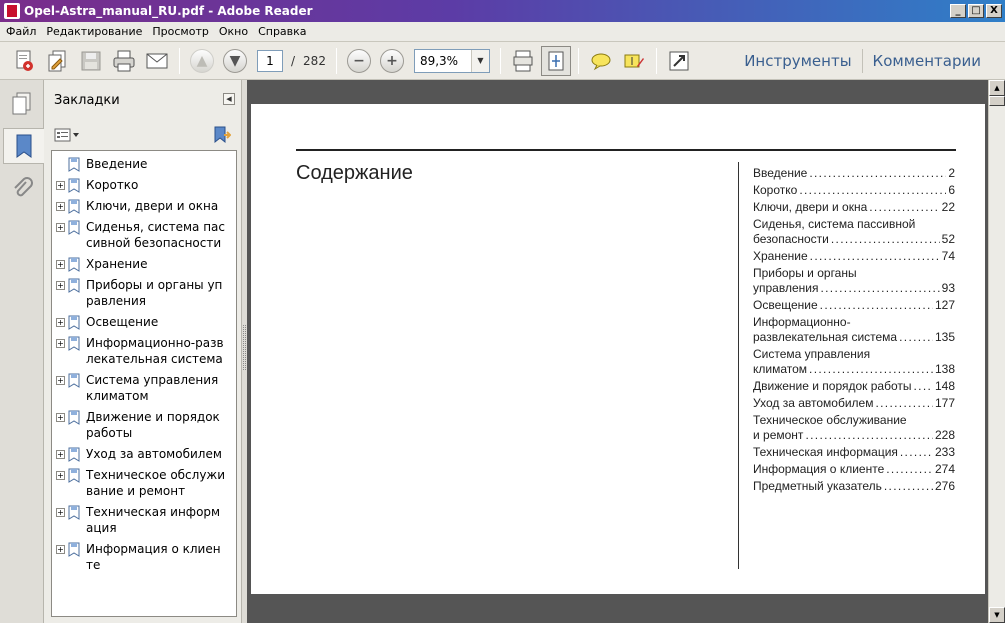 The image size is (1005, 623). What do you see at coordinates (94, 31) in the screenshot?
I see `menu-edit: Редактирование` at bounding box center [94, 31].